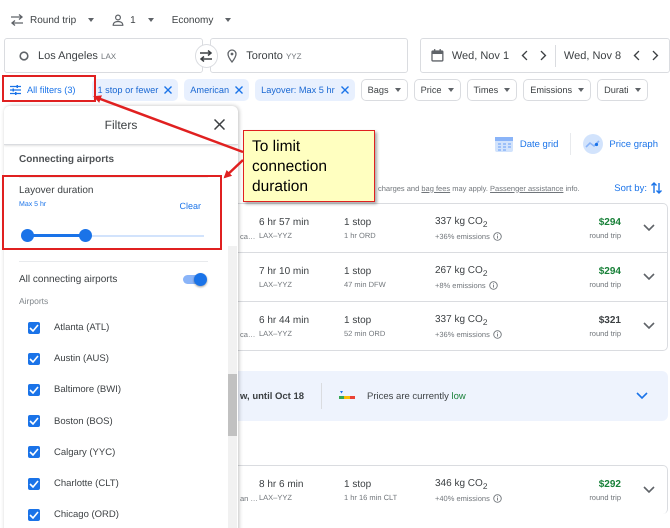 Image resolution: width=670 pixels, height=528 pixels. I want to click on swap-button, so click(206, 56).